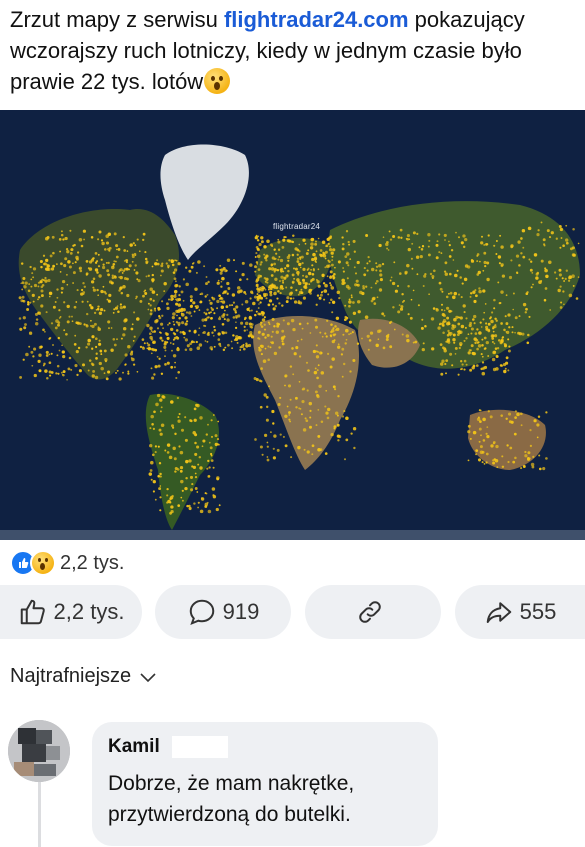 Image resolution: width=585 pixels, height=847 pixels. Describe the element at coordinates (71, 612) in the screenshot. I see `like-button: 2,2 tys.` at that location.